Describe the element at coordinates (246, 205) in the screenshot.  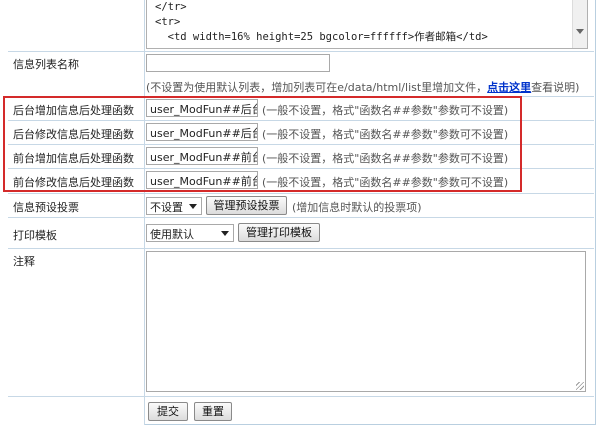
I see `manage-vote-button: 管理预设投票` at that location.